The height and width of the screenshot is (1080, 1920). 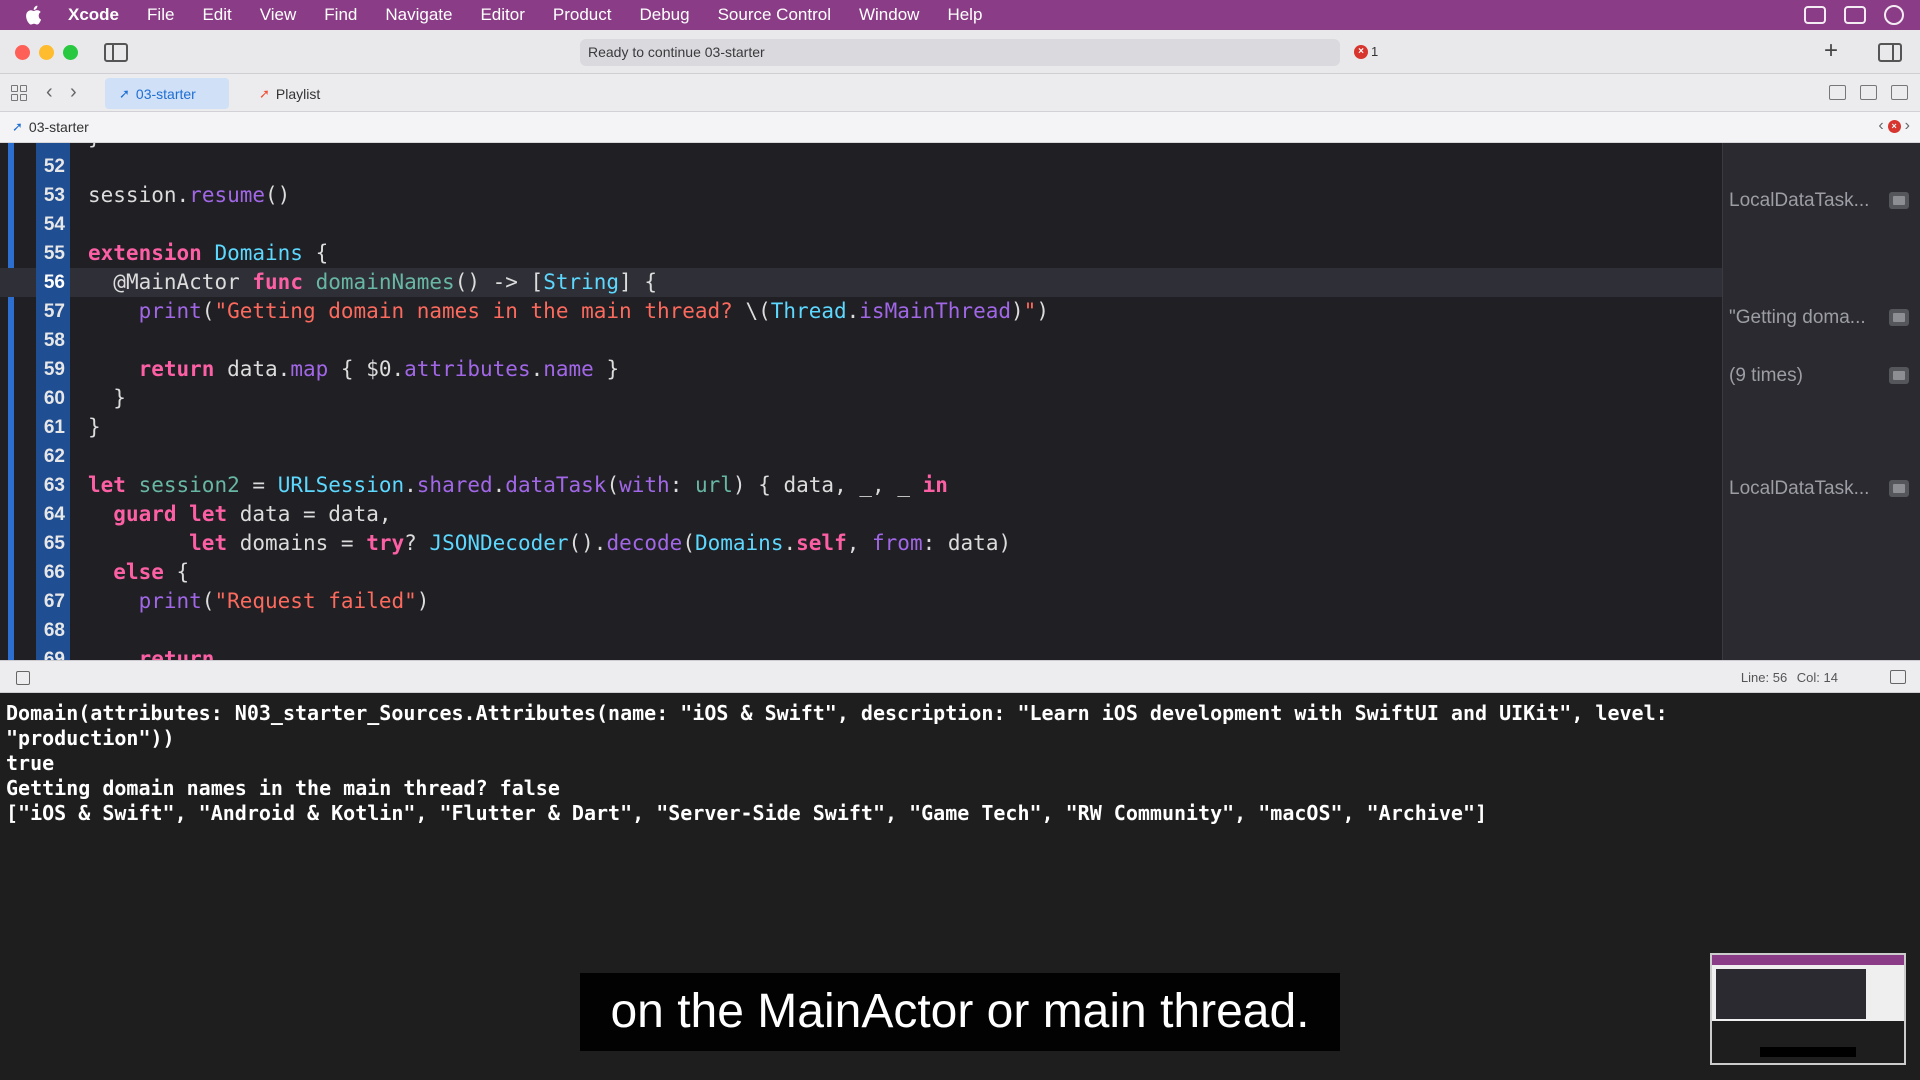 What do you see at coordinates (861, 253) in the screenshot?
I see `code-line: 55 extension Domains {` at bounding box center [861, 253].